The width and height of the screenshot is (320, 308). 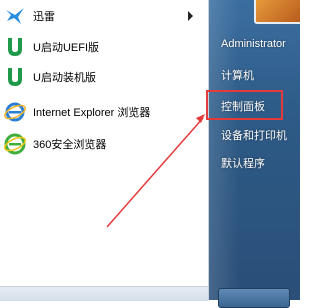 I want to click on annotation-arrow, so click(x=155, y=171).